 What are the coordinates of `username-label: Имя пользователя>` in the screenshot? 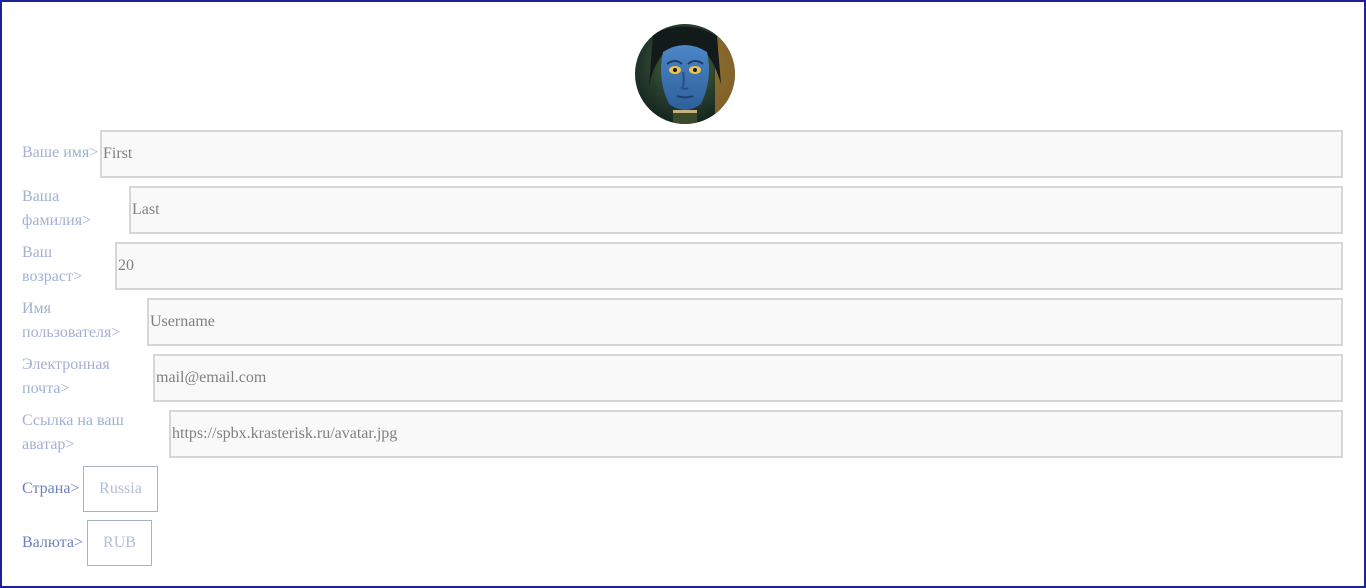 It's located at (71, 320).